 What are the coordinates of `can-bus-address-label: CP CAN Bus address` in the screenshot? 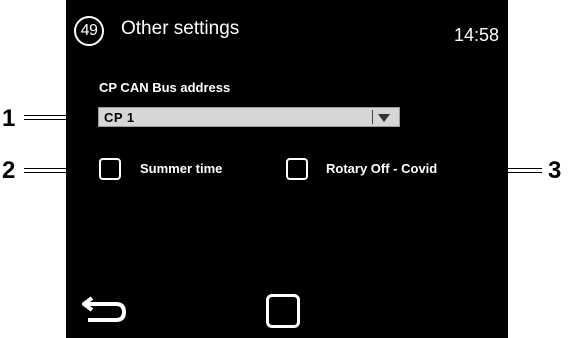 It's located at (165, 87).